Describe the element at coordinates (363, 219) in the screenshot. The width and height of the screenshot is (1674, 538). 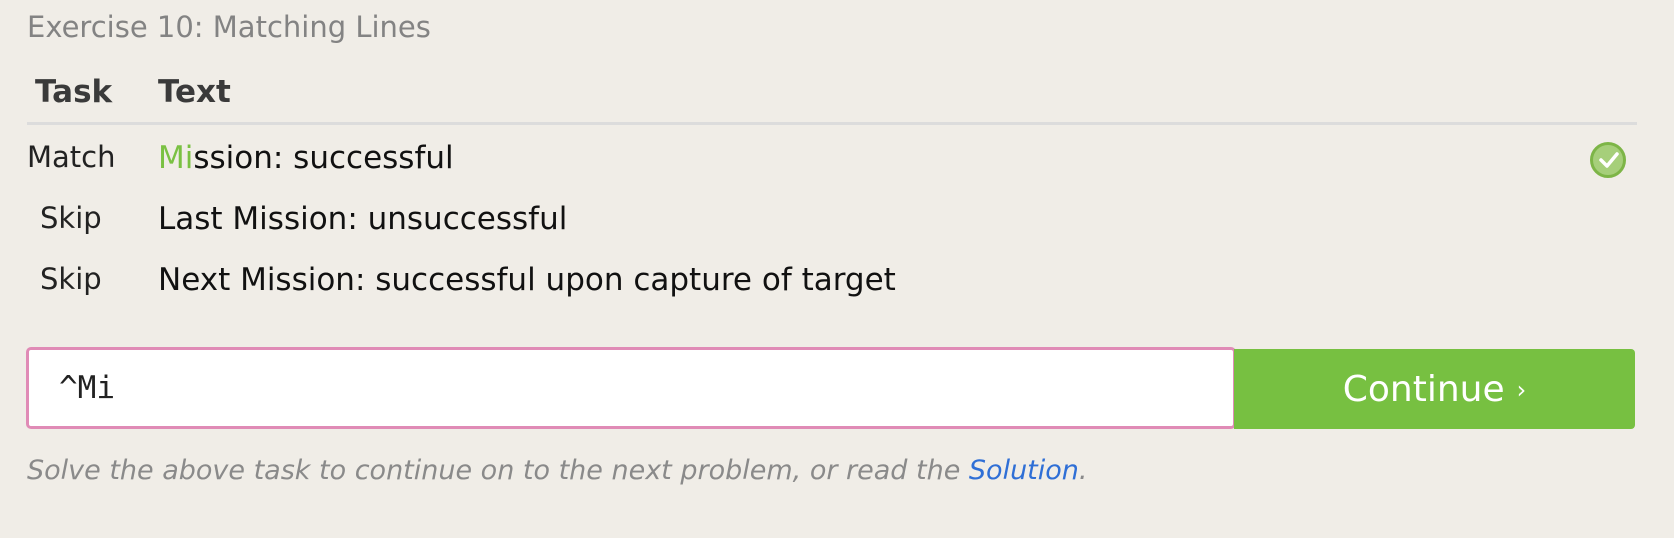
I see `row-text: Last Mission: unsuccessful` at that location.